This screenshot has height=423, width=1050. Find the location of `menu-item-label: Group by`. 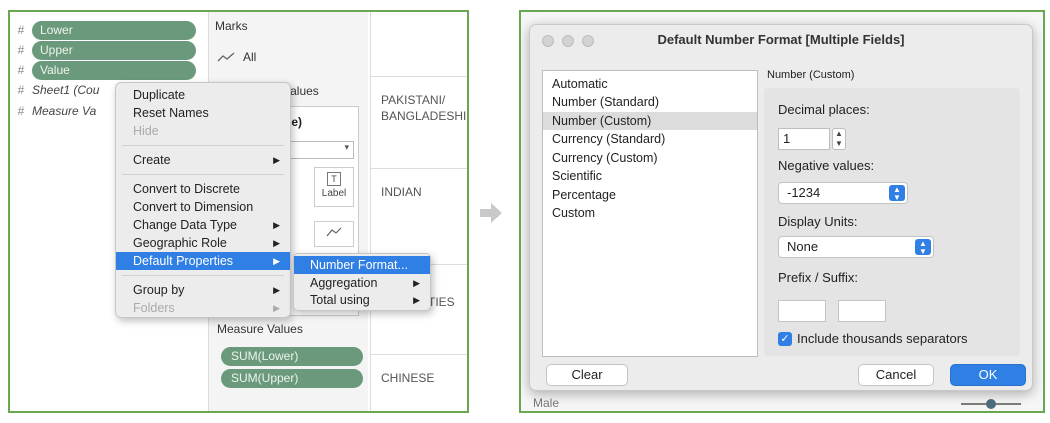

menu-item-label: Group by is located at coordinates (159, 290).